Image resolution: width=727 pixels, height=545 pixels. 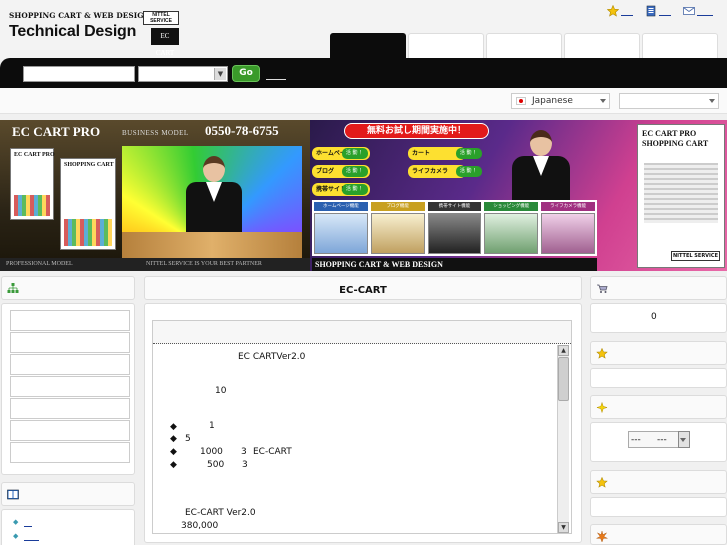 What do you see at coordinates (79, 74) in the screenshot?
I see `search-input` at bounding box center [79, 74].